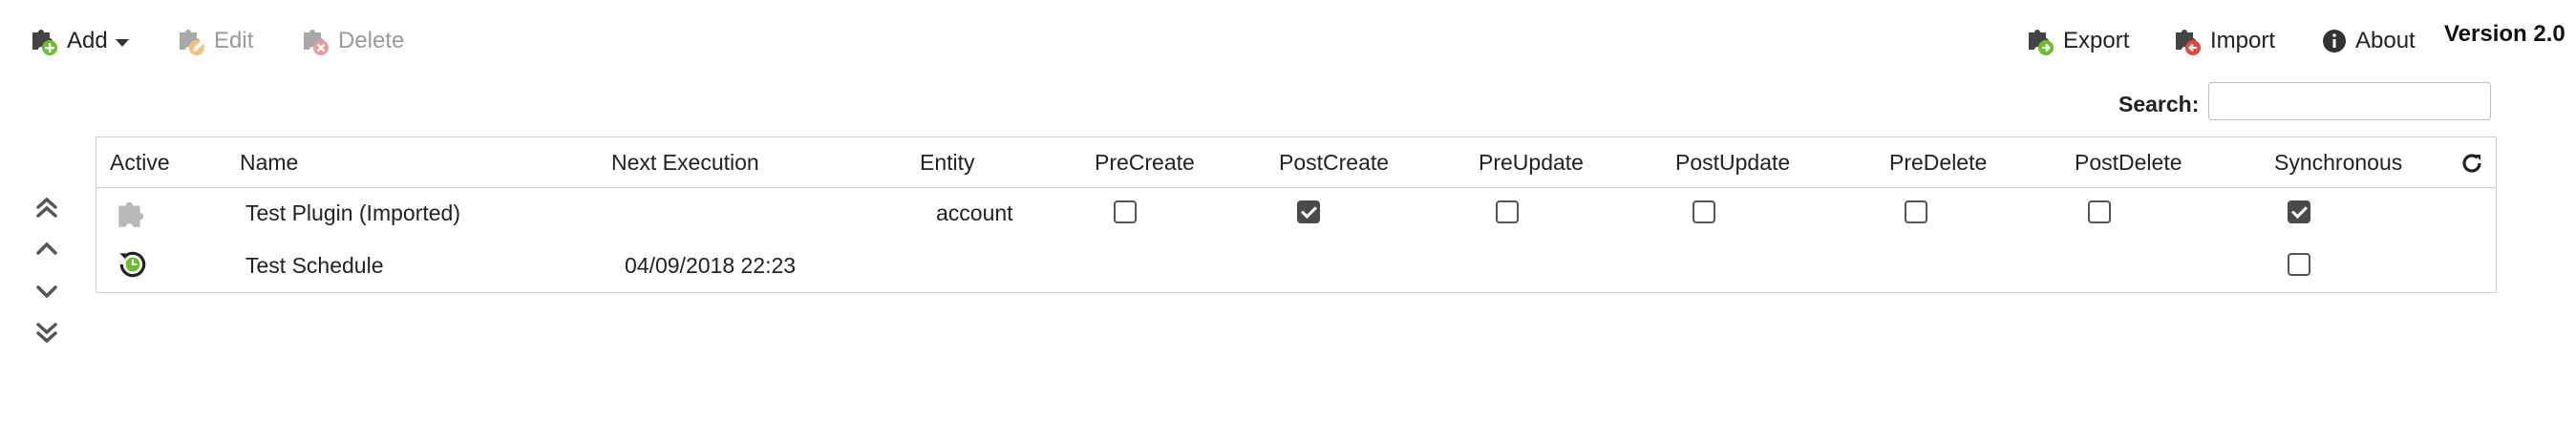 The image size is (2576, 442). Describe the element at coordinates (2385, 40) in the screenshot. I see `about-label: About` at that location.